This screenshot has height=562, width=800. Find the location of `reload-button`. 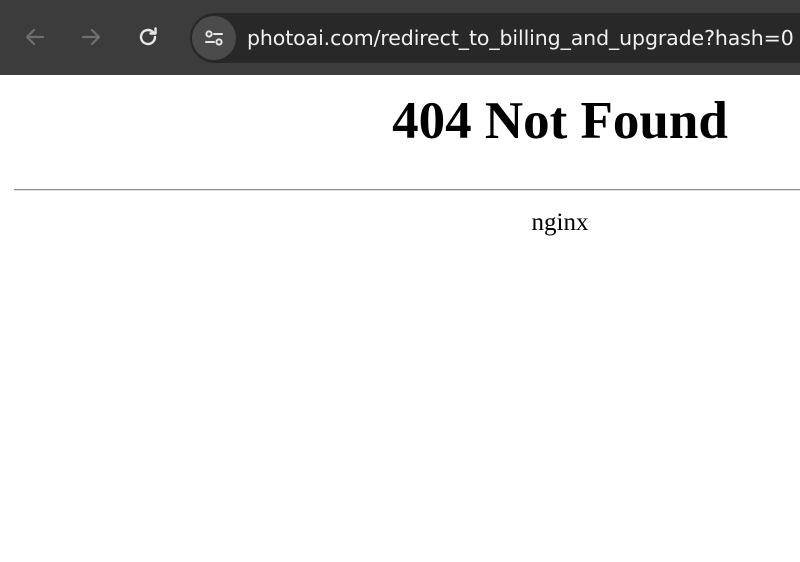

reload-button is located at coordinates (148, 37).